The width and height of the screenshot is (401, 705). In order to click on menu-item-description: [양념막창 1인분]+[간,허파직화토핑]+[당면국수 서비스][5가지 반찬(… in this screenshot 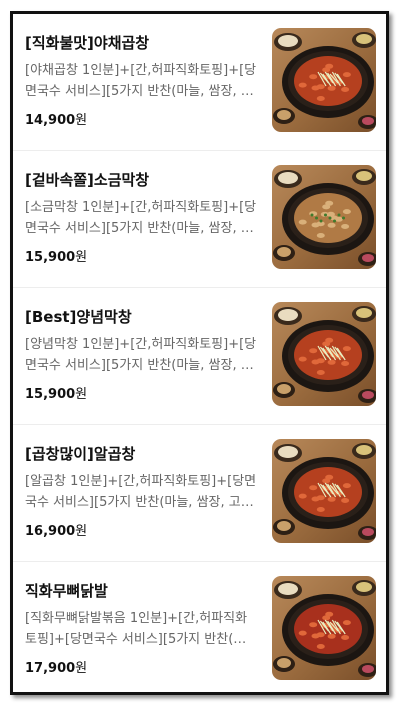, I will do `click(141, 355)`.